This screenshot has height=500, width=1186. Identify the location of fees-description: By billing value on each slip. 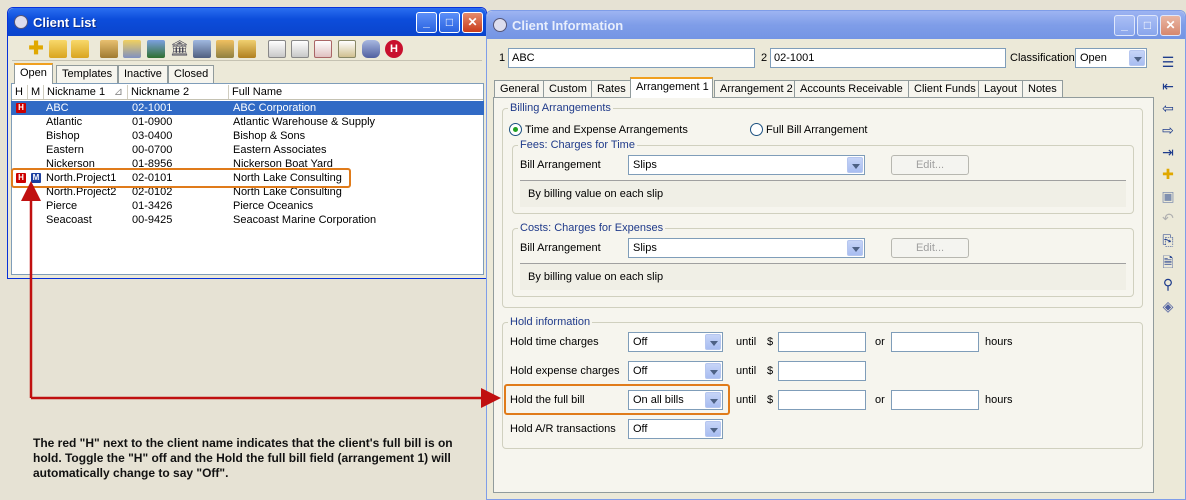
(596, 194).